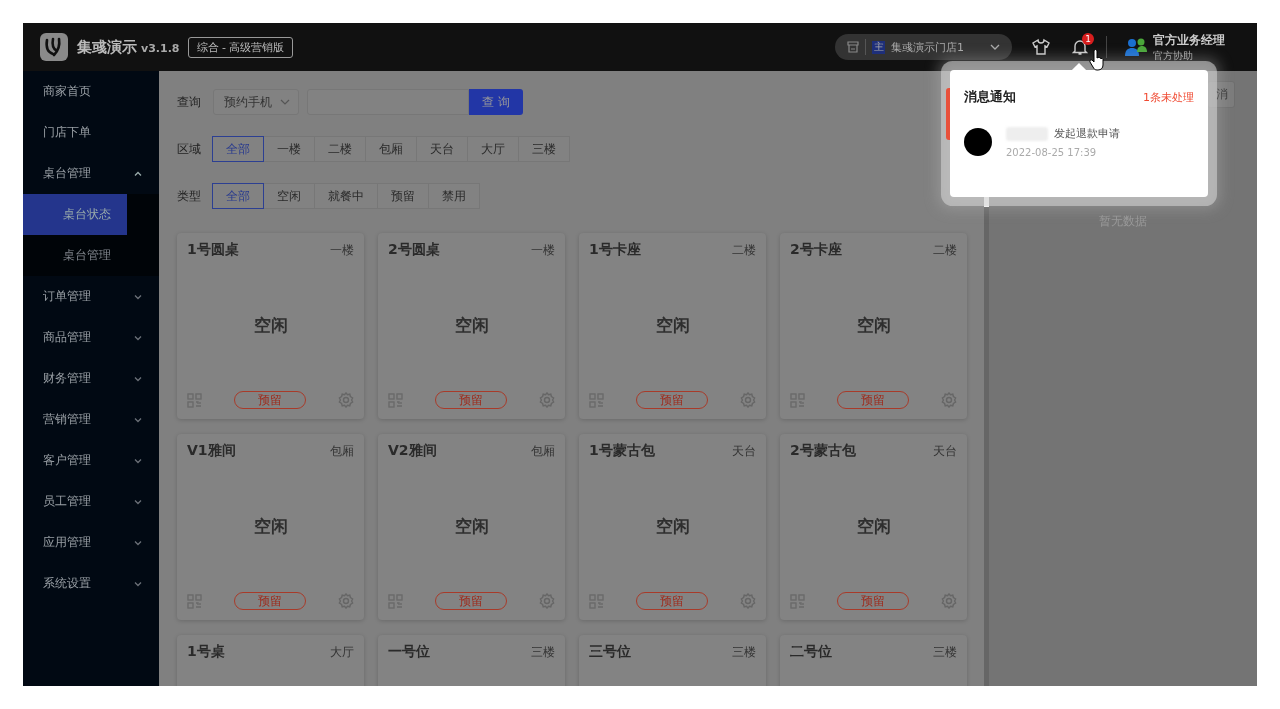 This screenshot has width=1280, height=709. I want to click on indicator-bar, so click(948, 114).